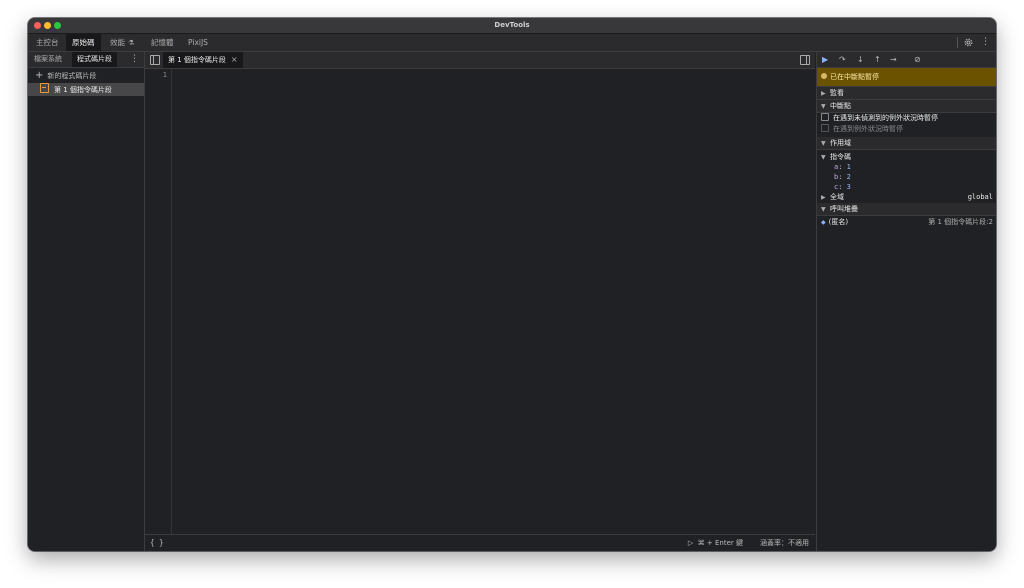  Describe the element at coordinates (906, 222) in the screenshot. I see `call-frame: ◆ (匿名) 第 1 個指令碼片段:2` at that location.